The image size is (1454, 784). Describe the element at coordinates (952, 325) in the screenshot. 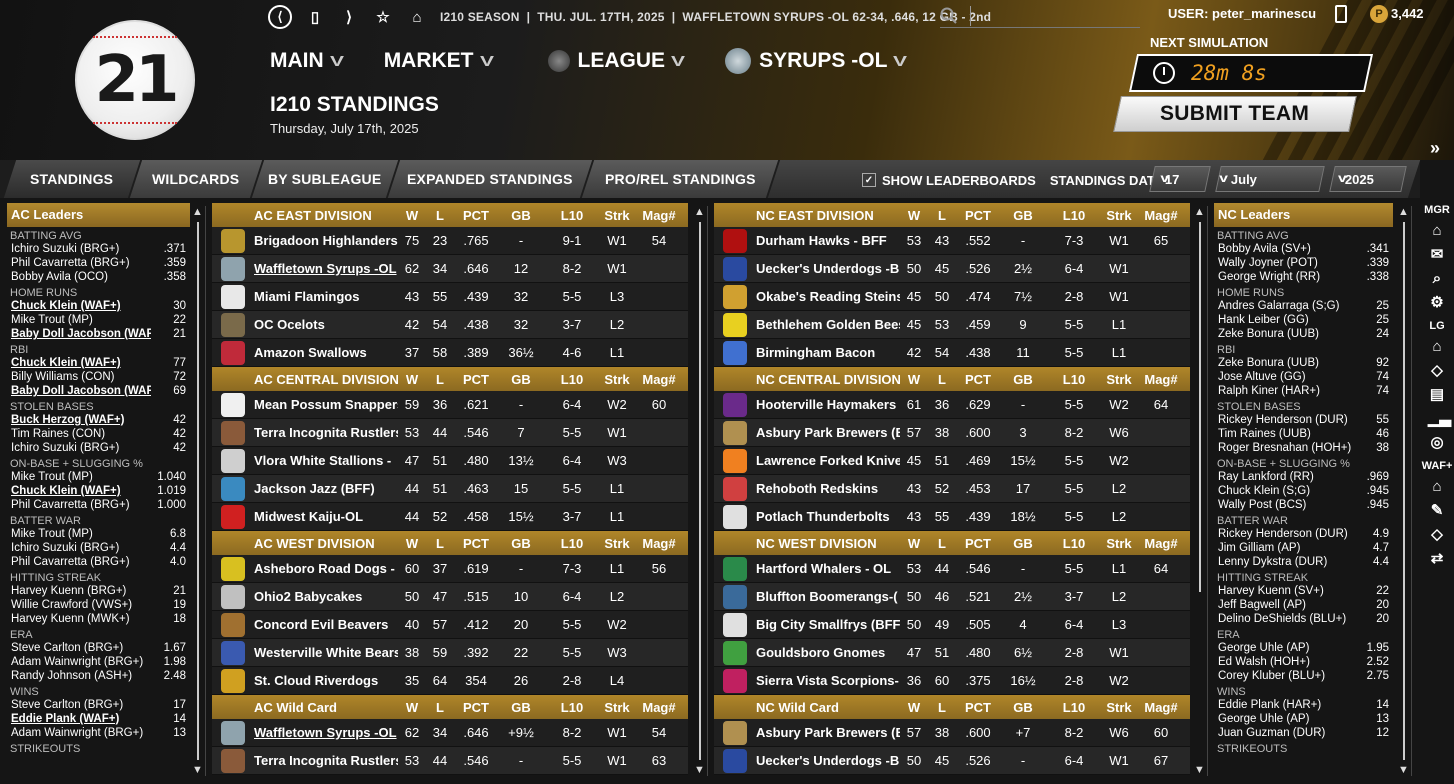

I see `team-row: Bethlehem Golden Bees 45 53 .459 9 5-5 L1` at that location.